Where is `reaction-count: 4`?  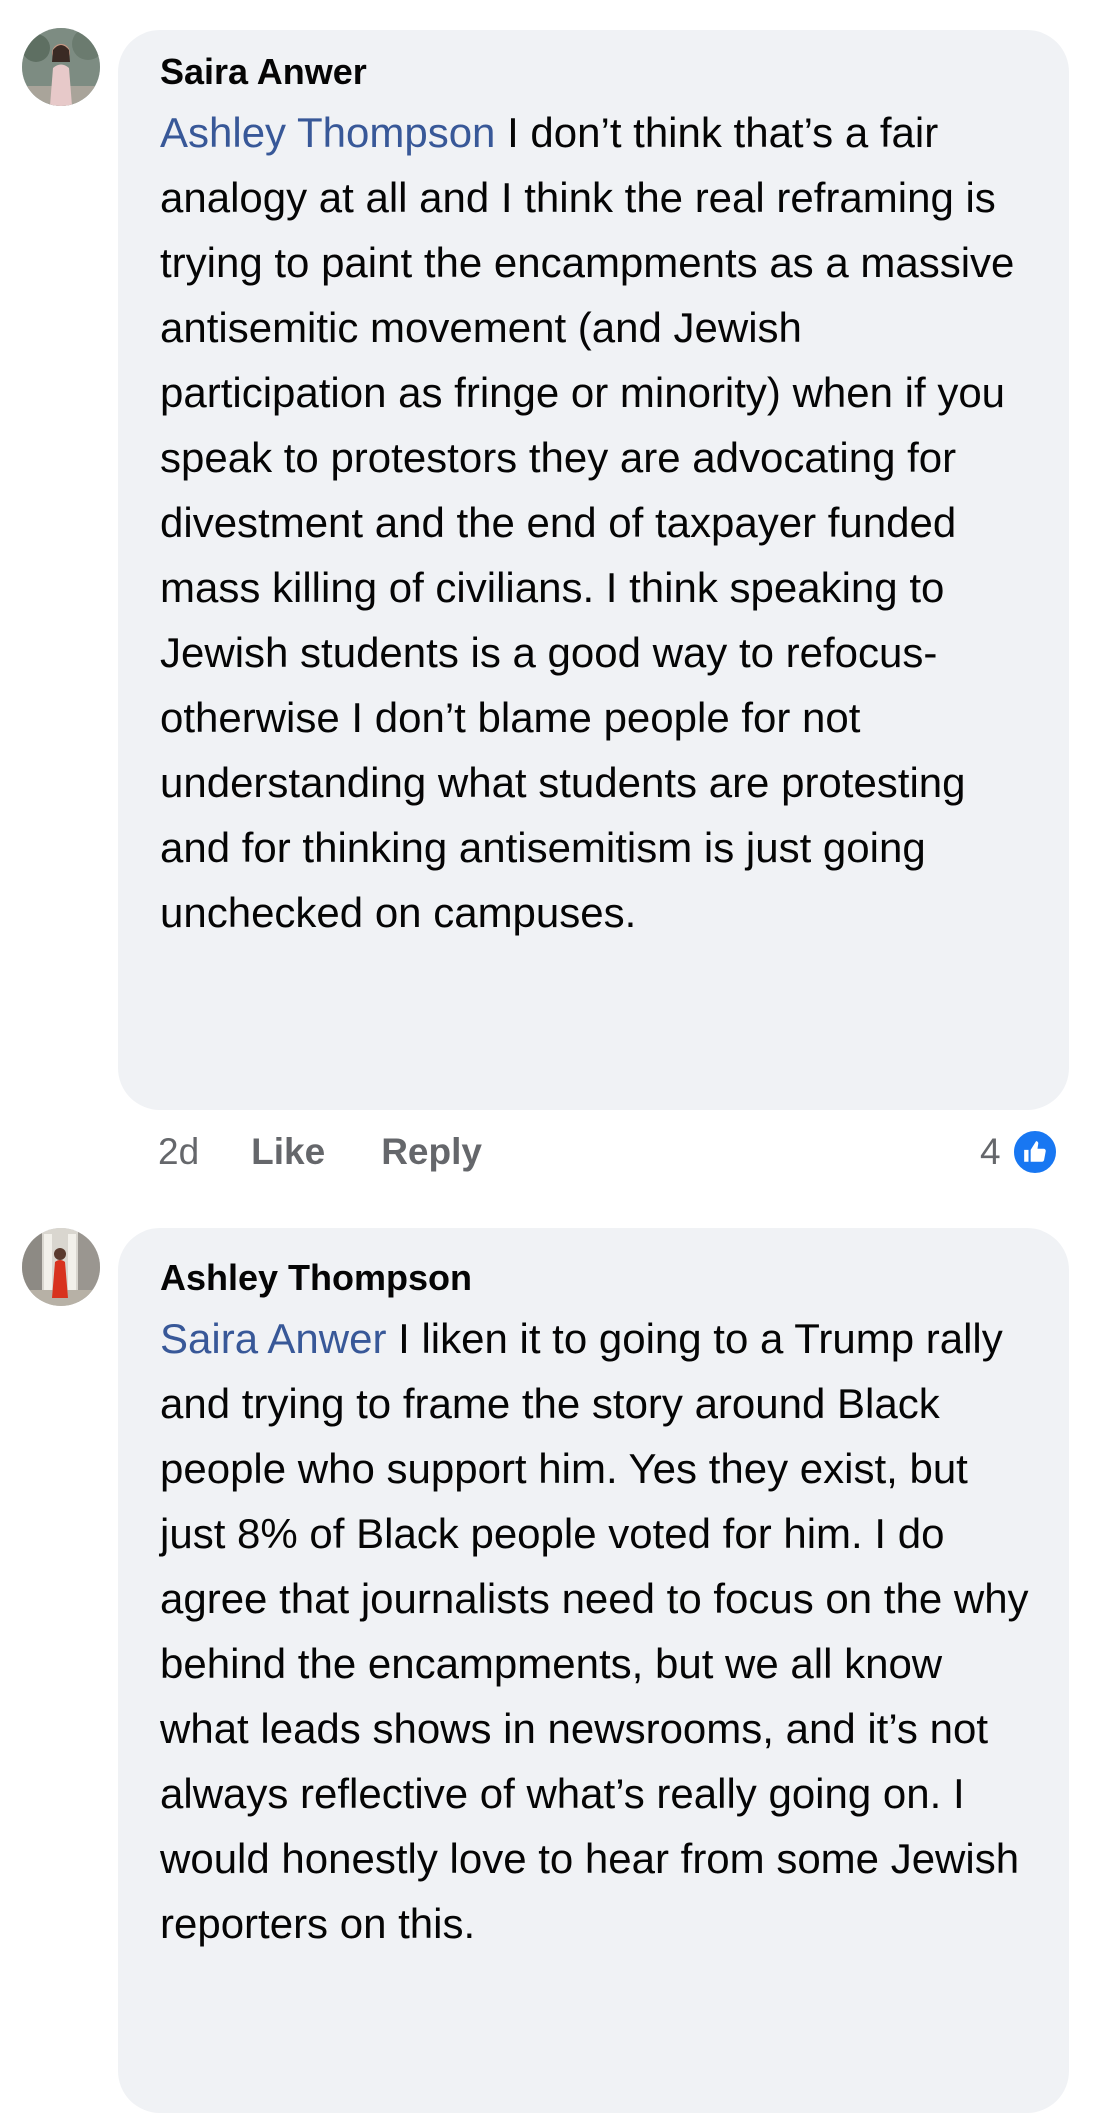
reaction-count: 4 is located at coordinates (990, 1151).